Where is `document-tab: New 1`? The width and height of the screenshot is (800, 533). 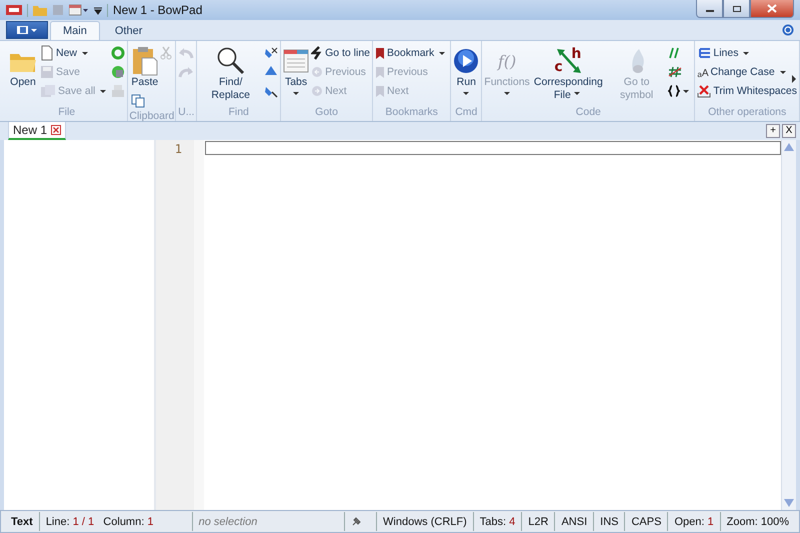 document-tab: New 1 is located at coordinates (37, 130).